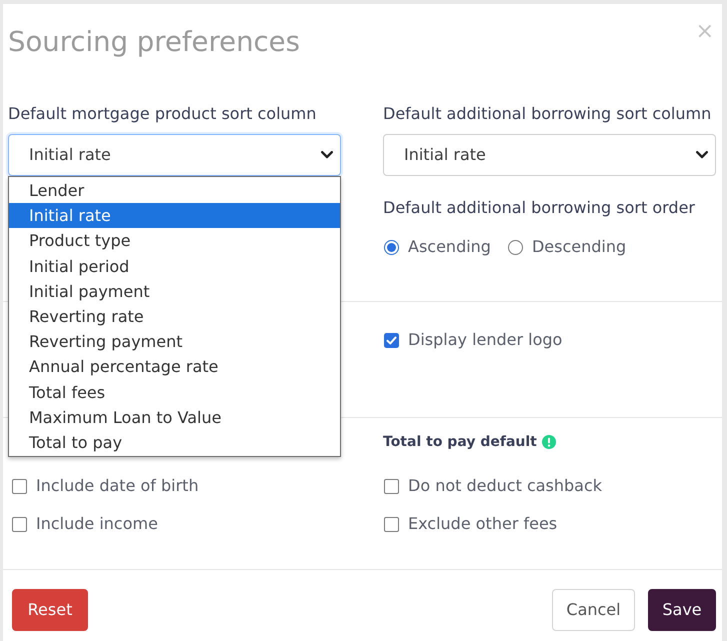  I want to click on field-label: Default additional borrowing sort order, so click(539, 208).